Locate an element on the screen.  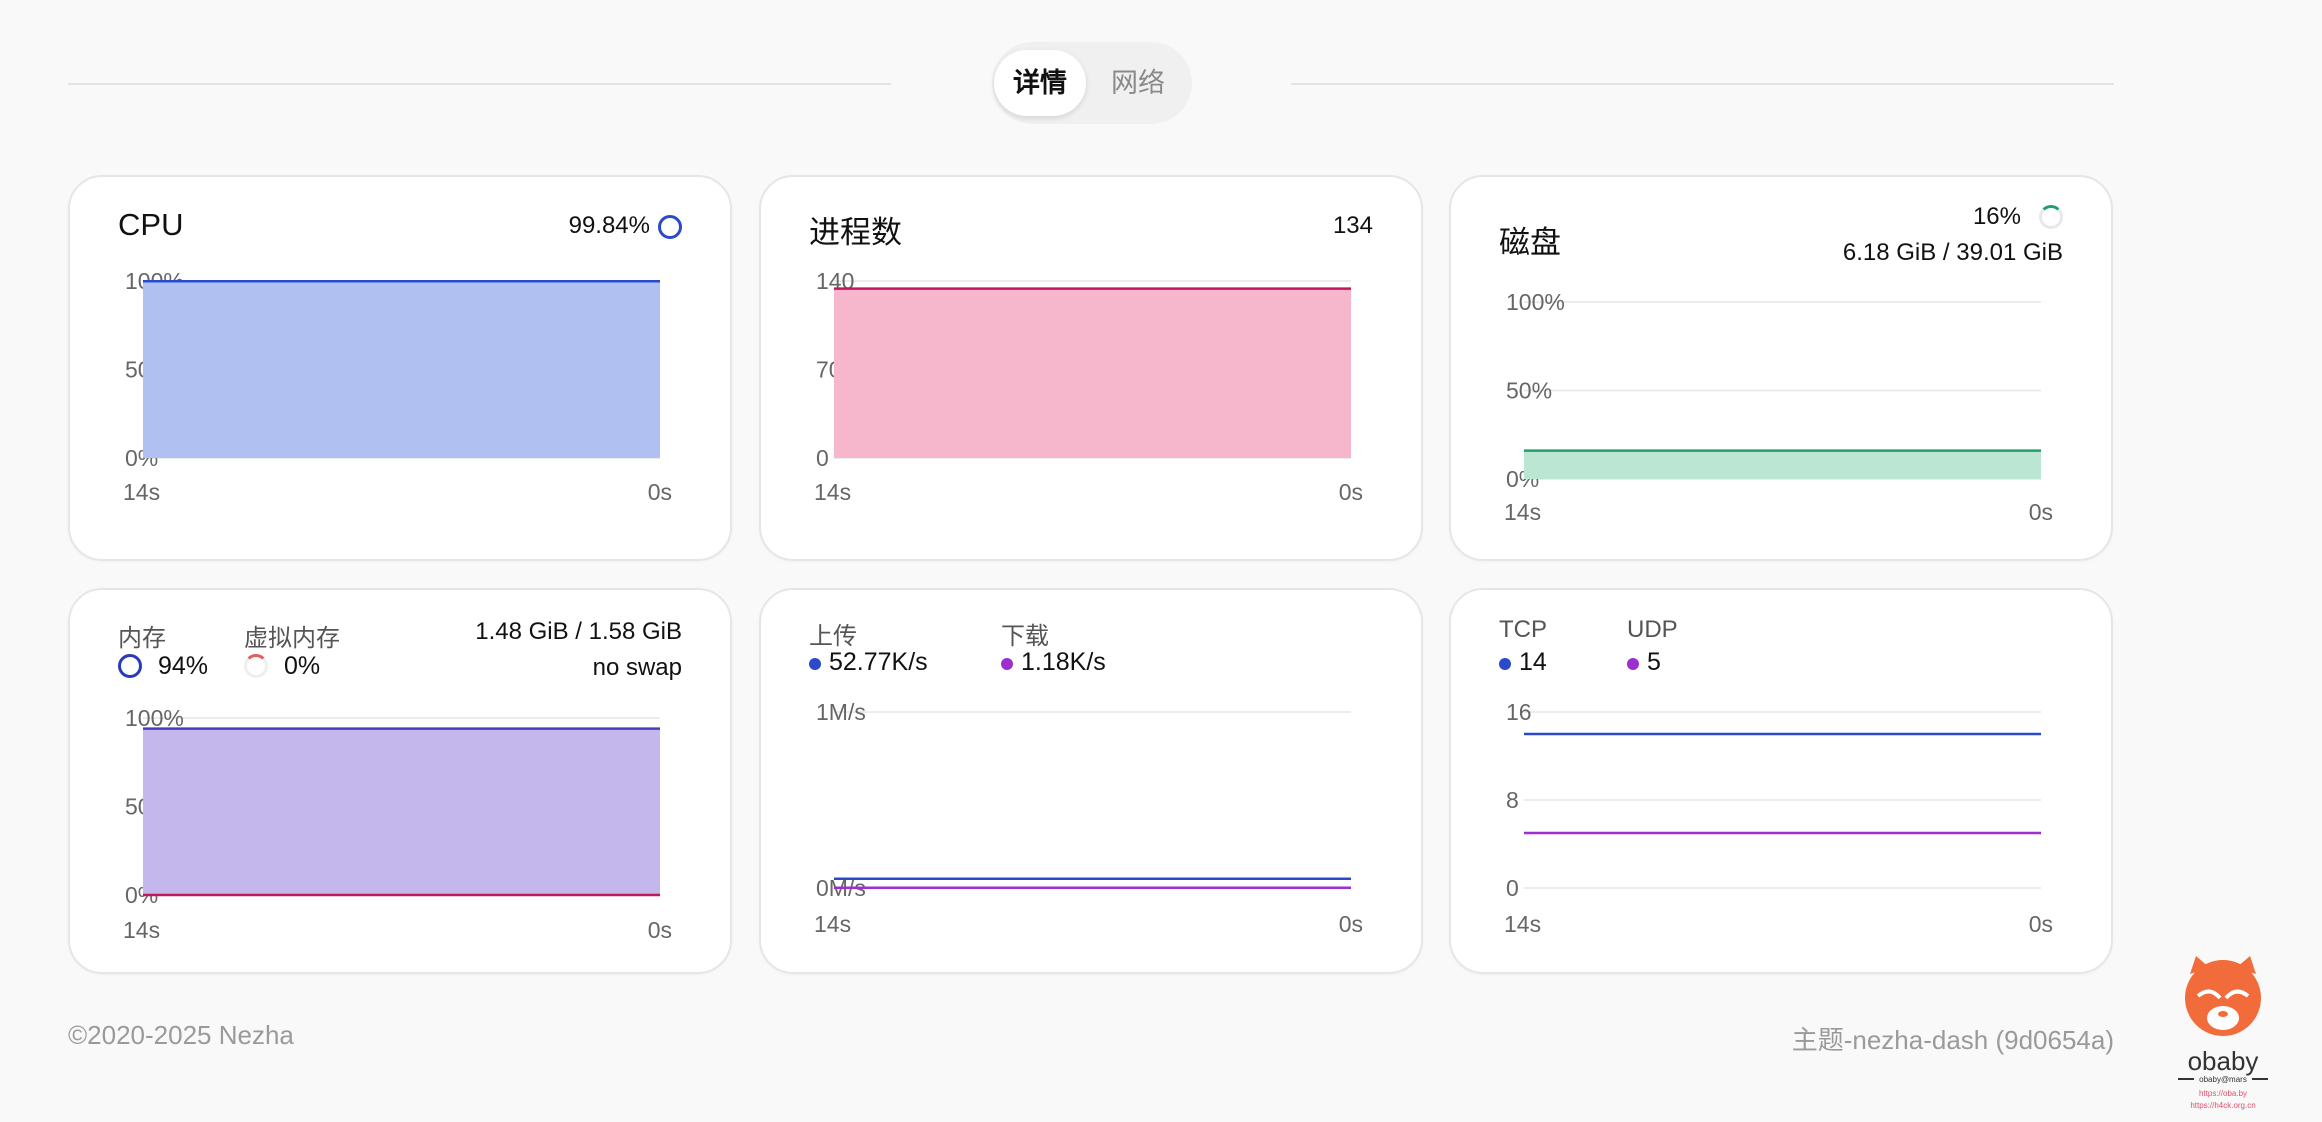
logo-subtitle: obaby@mars is located at coordinates (2223, 1079).